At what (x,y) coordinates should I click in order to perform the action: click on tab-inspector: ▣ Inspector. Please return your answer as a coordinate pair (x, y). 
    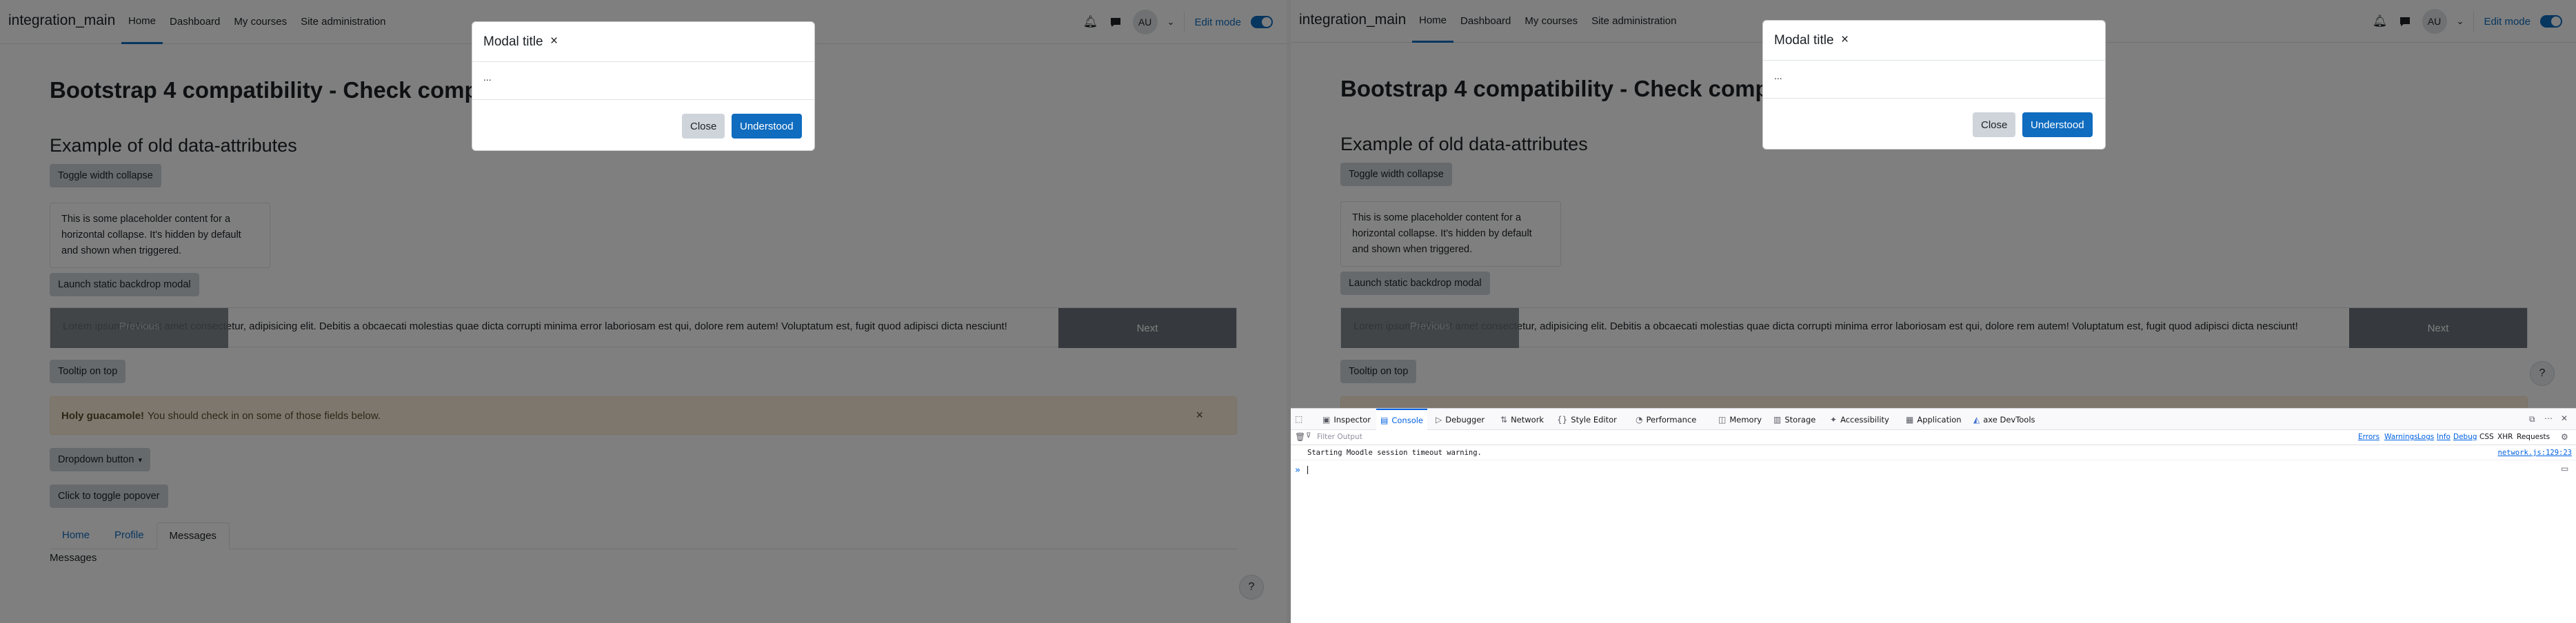
    Looking at the image, I should click on (1346, 420).